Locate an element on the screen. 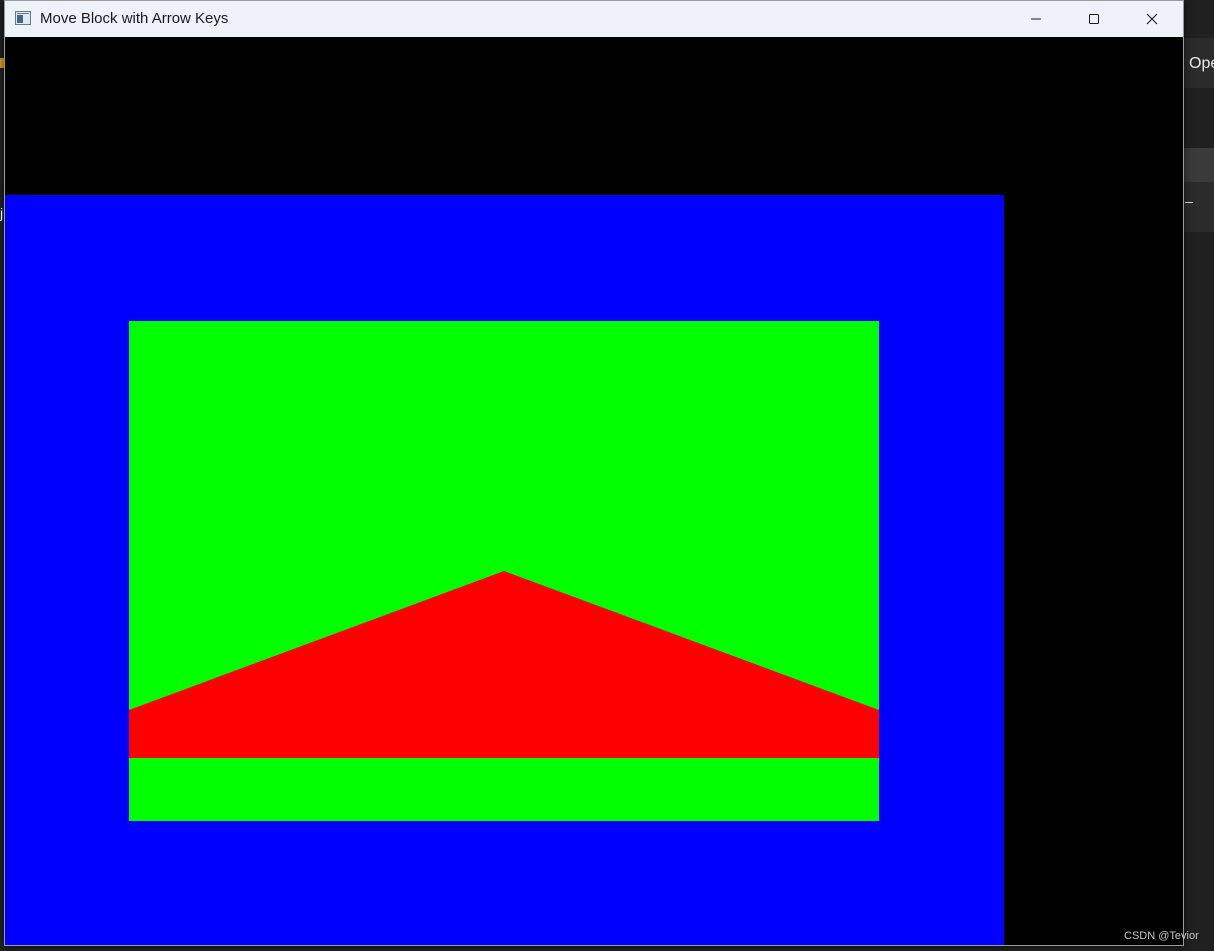 The width and height of the screenshot is (1214, 951). maximize-button is located at coordinates (1094, 19).